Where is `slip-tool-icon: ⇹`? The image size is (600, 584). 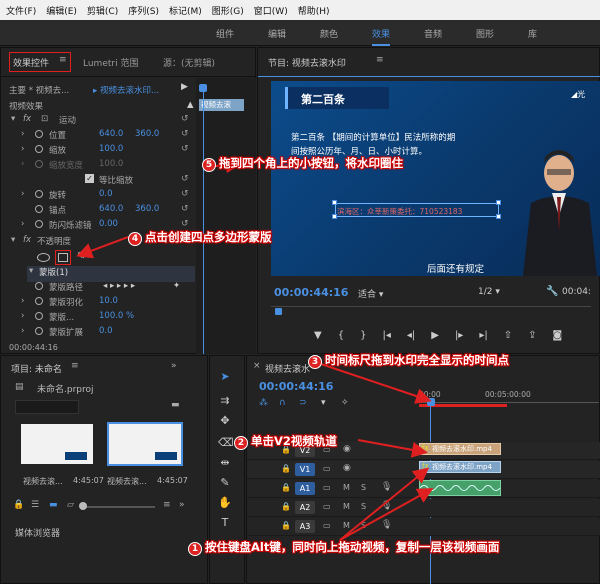 slip-tool-icon: ⇹ is located at coordinates (225, 463).